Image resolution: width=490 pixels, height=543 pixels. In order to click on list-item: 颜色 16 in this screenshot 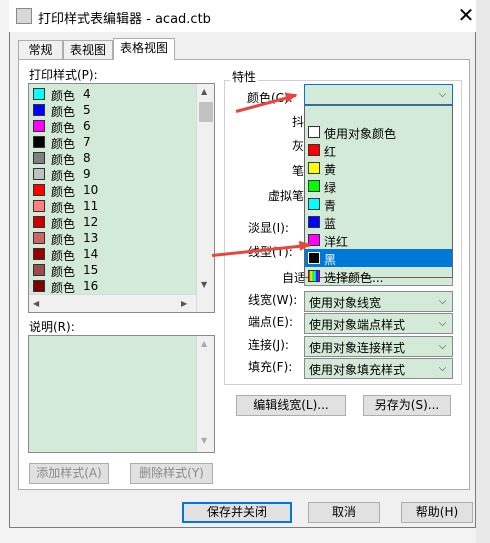, I will do `click(113, 286)`.